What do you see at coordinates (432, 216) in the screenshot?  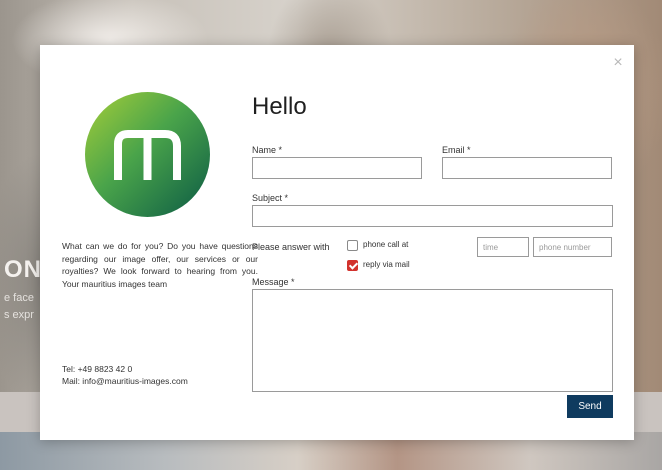 I see `subject-field` at bounding box center [432, 216].